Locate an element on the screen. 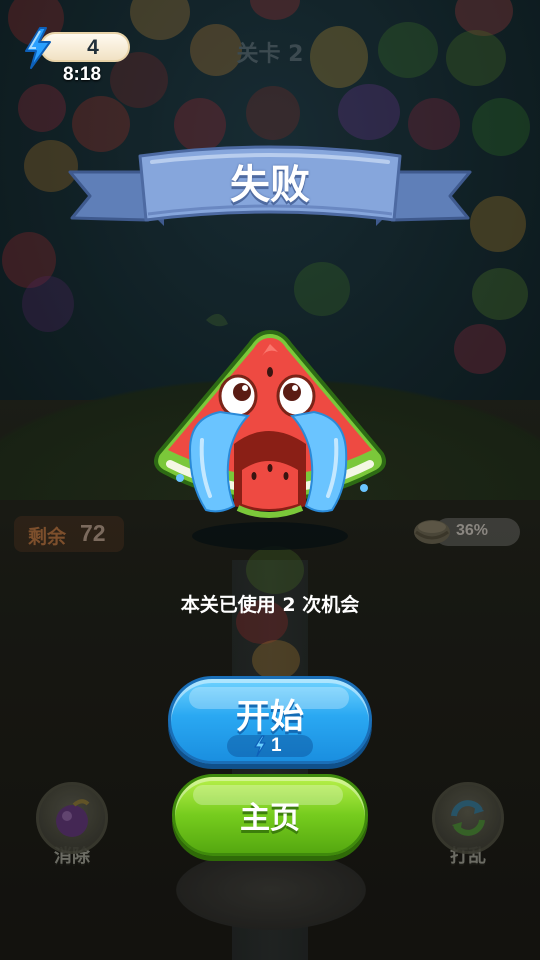  progress-indicator: 36% is located at coordinates (466, 531).